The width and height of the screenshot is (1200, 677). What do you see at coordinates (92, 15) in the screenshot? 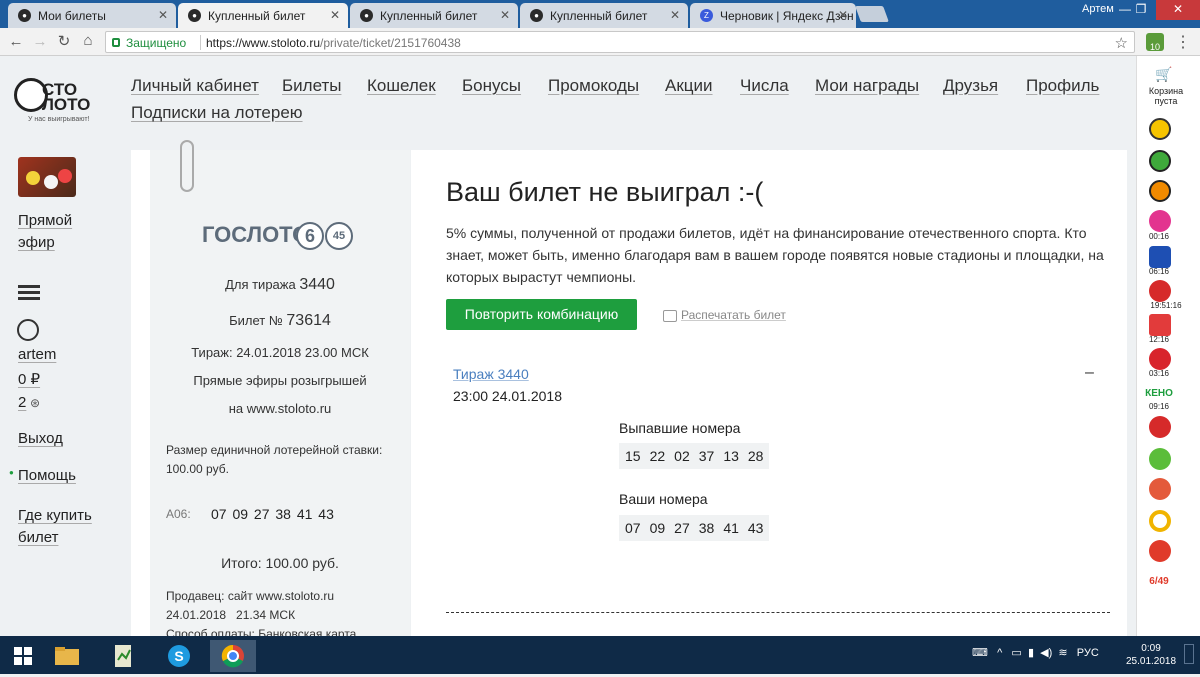
I see `tab-my-tickets: ● Мои билеты ✕` at bounding box center [92, 15].